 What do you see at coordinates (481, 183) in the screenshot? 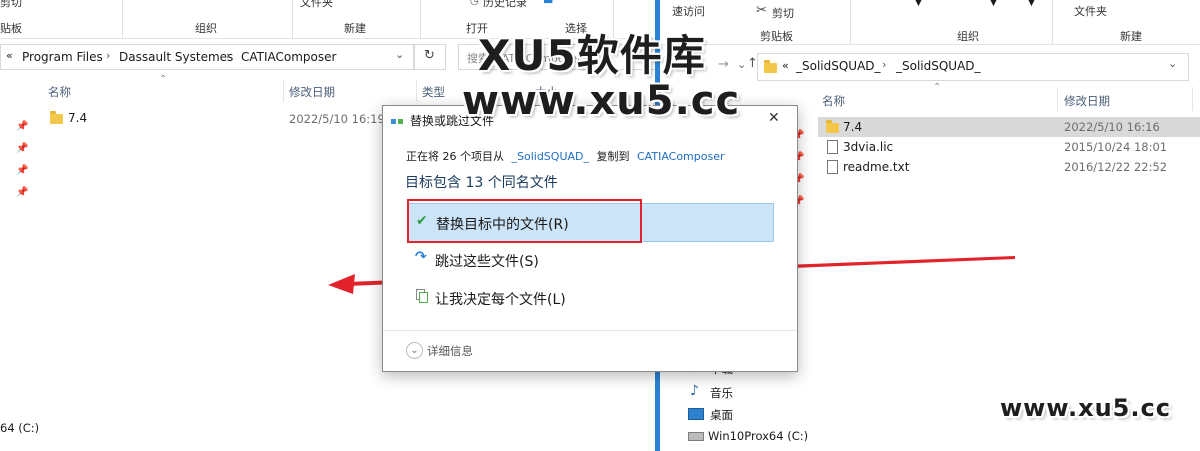
I see `conflict-heading: 目标包含 13 个同名文件` at bounding box center [481, 183].